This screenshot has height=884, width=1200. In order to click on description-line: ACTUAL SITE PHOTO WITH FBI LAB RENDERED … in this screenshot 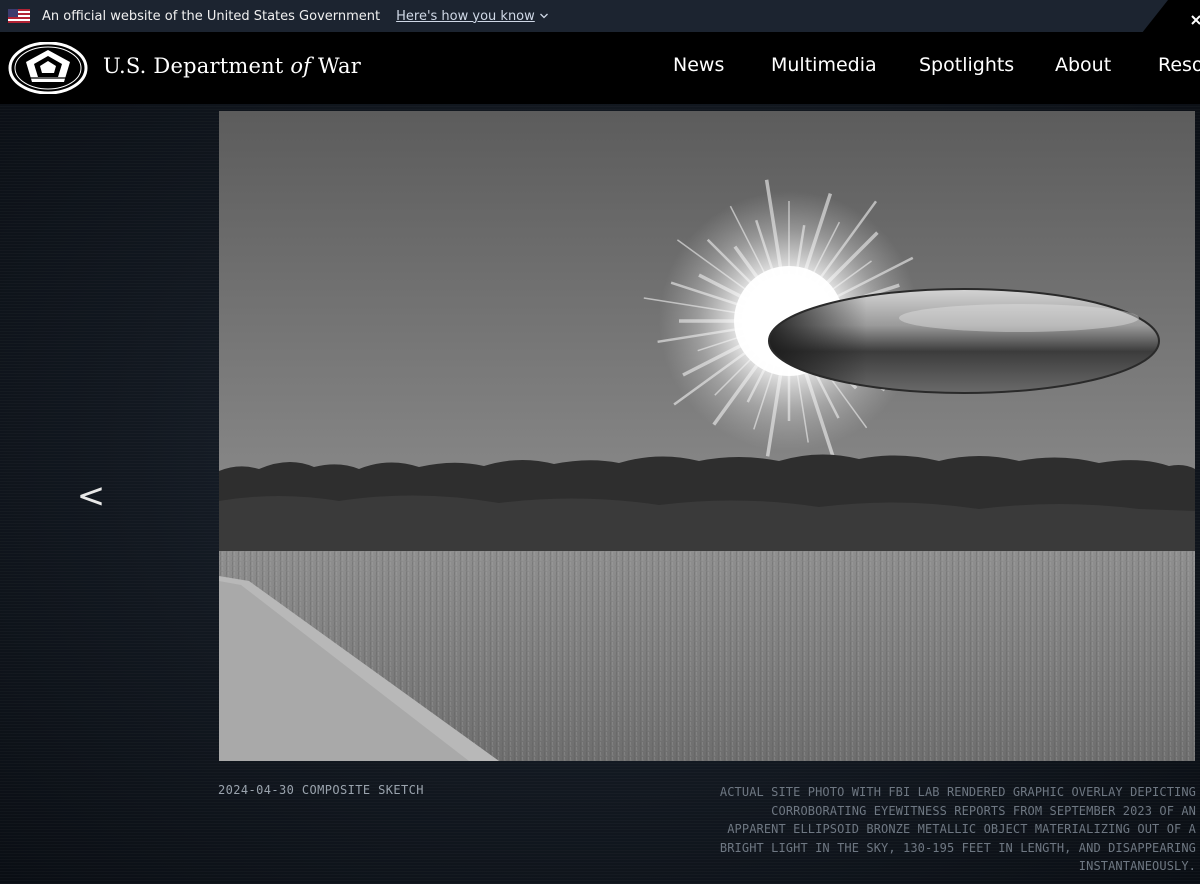, I will do `click(957, 792)`.